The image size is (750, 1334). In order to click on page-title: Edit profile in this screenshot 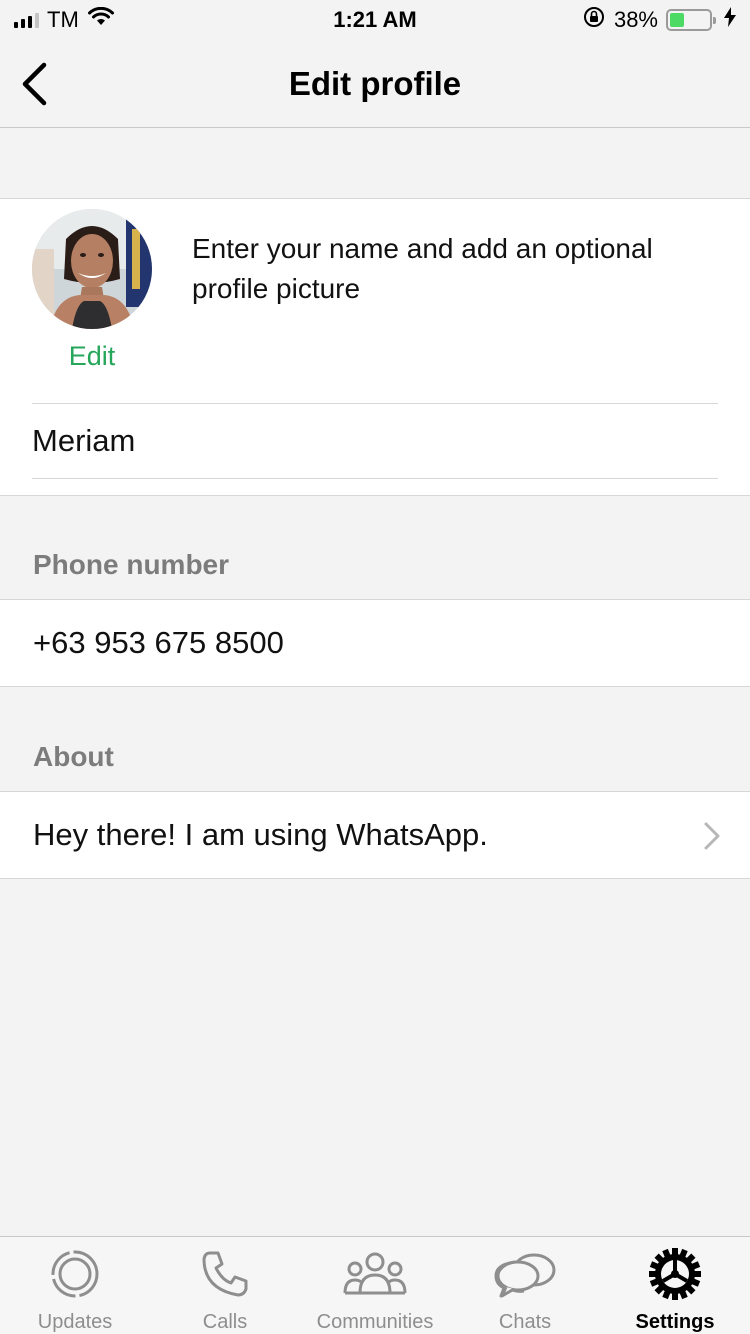, I will do `click(375, 83)`.